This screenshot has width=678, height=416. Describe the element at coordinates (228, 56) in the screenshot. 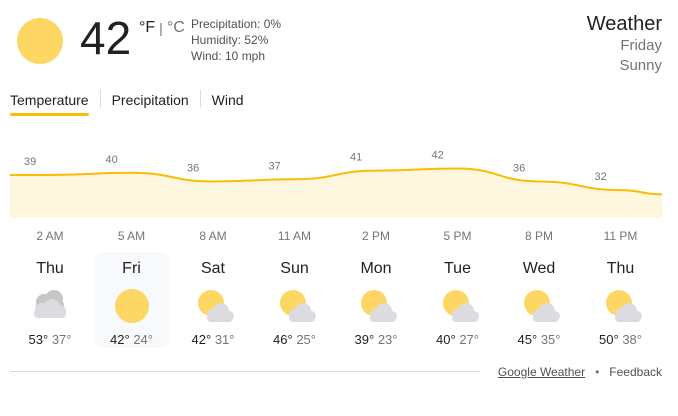

I see `wind-text: Wind: 10 mph` at that location.